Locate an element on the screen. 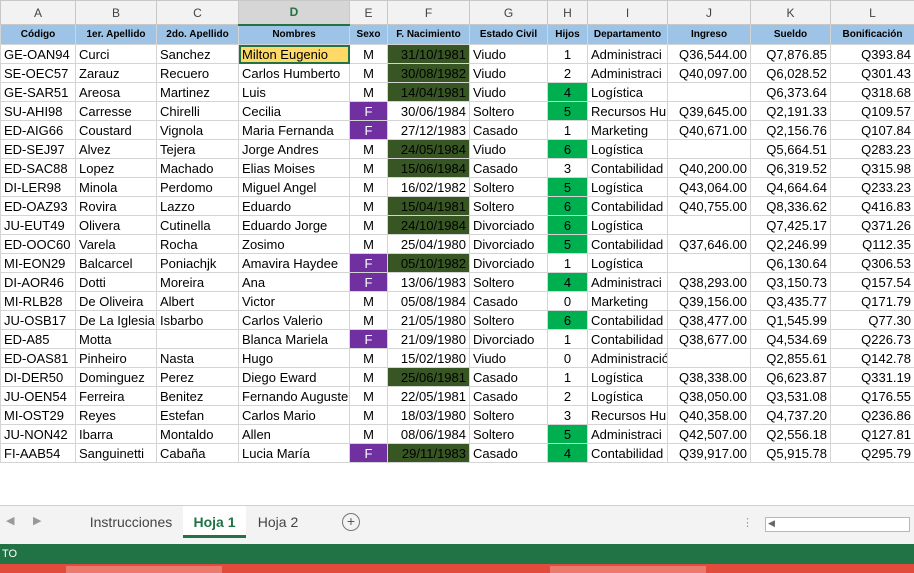  header-sexo: Sexo is located at coordinates (368, 34).